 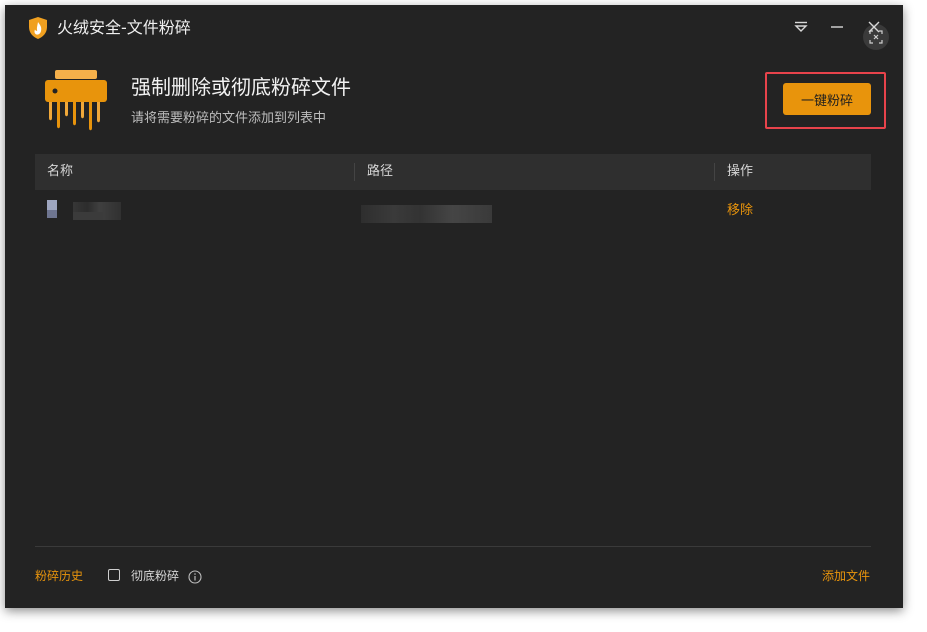 What do you see at coordinates (874, 27) in the screenshot?
I see `close-icon` at bounding box center [874, 27].